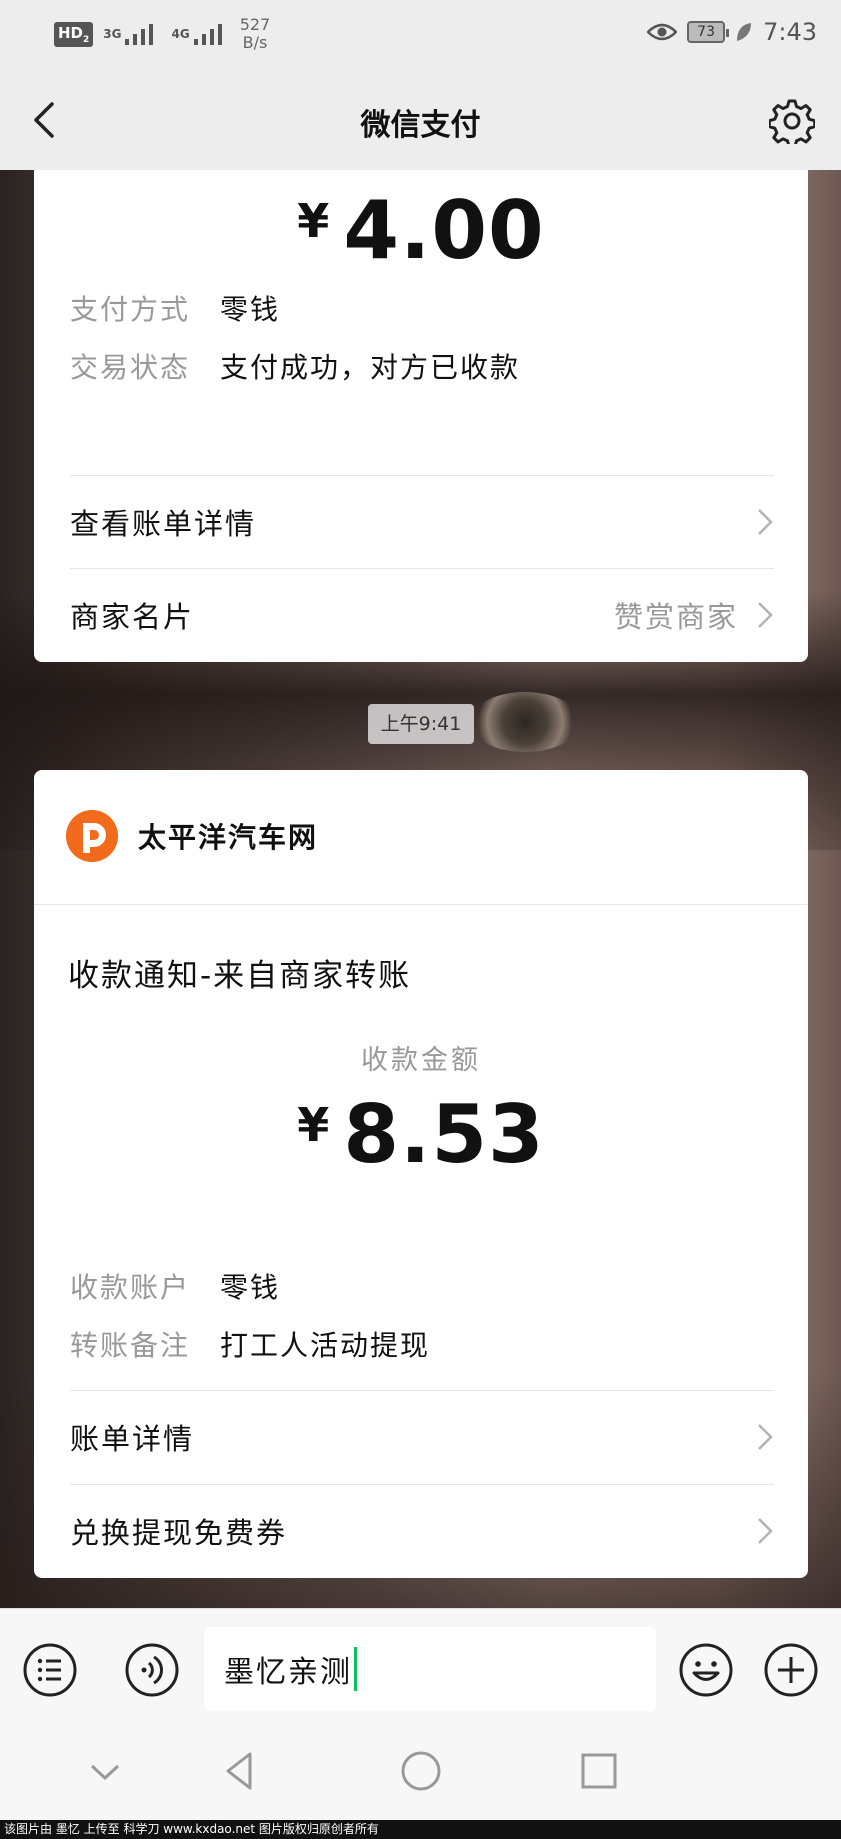  Describe the element at coordinates (444, 230) in the screenshot. I see `amount-value: 4.00` at that location.